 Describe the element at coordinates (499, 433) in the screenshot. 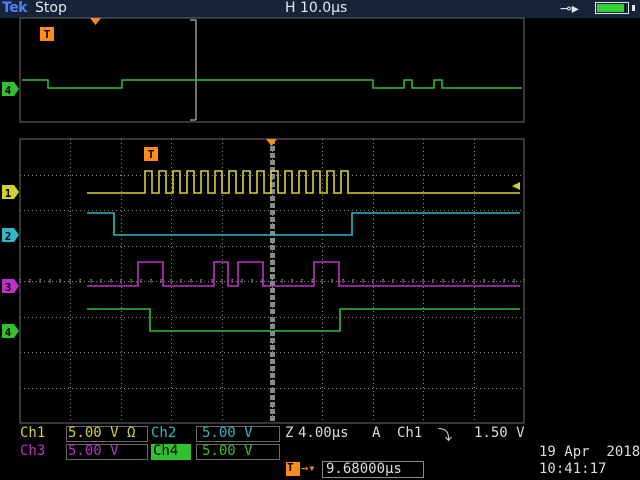

I see `trigger-level: 1.50 V` at that location.